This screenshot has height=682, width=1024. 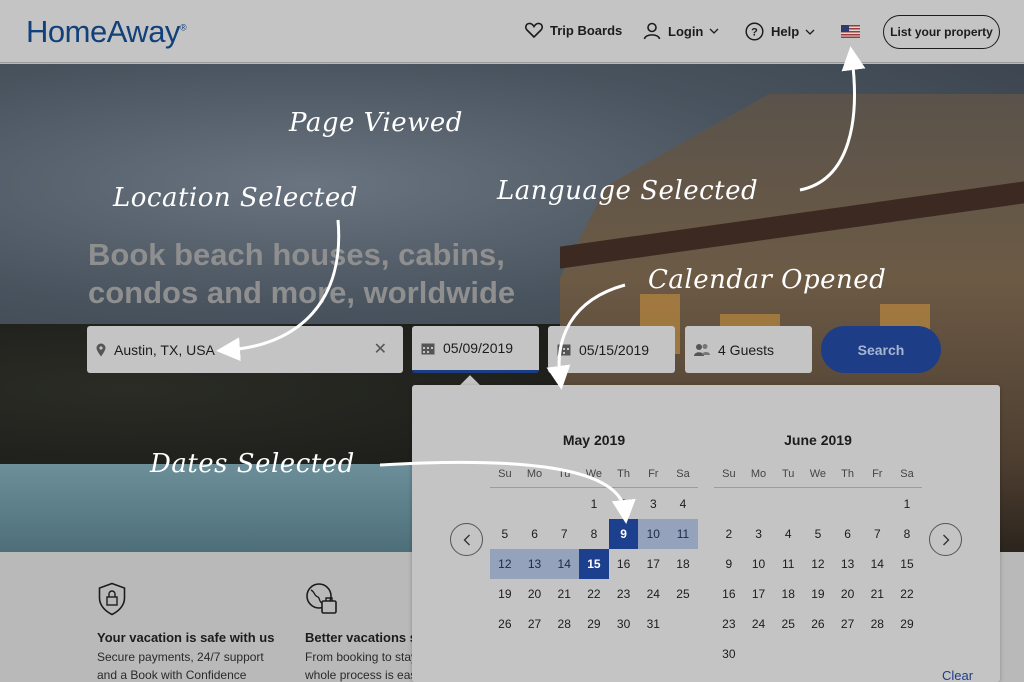 What do you see at coordinates (653, 474) in the screenshot?
I see `weekday-label: Fr` at bounding box center [653, 474].